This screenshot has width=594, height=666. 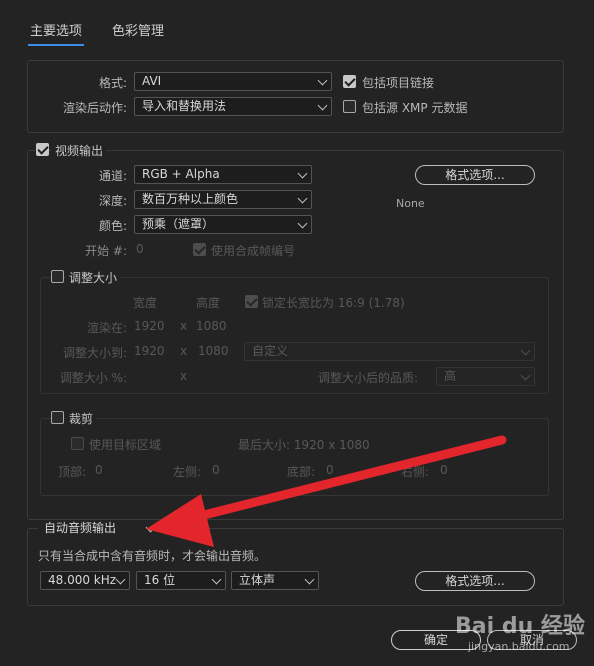 What do you see at coordinates (77, 443) in the screenshot?
I see `use-roi-checkbox` at bounding box center [77, 443].